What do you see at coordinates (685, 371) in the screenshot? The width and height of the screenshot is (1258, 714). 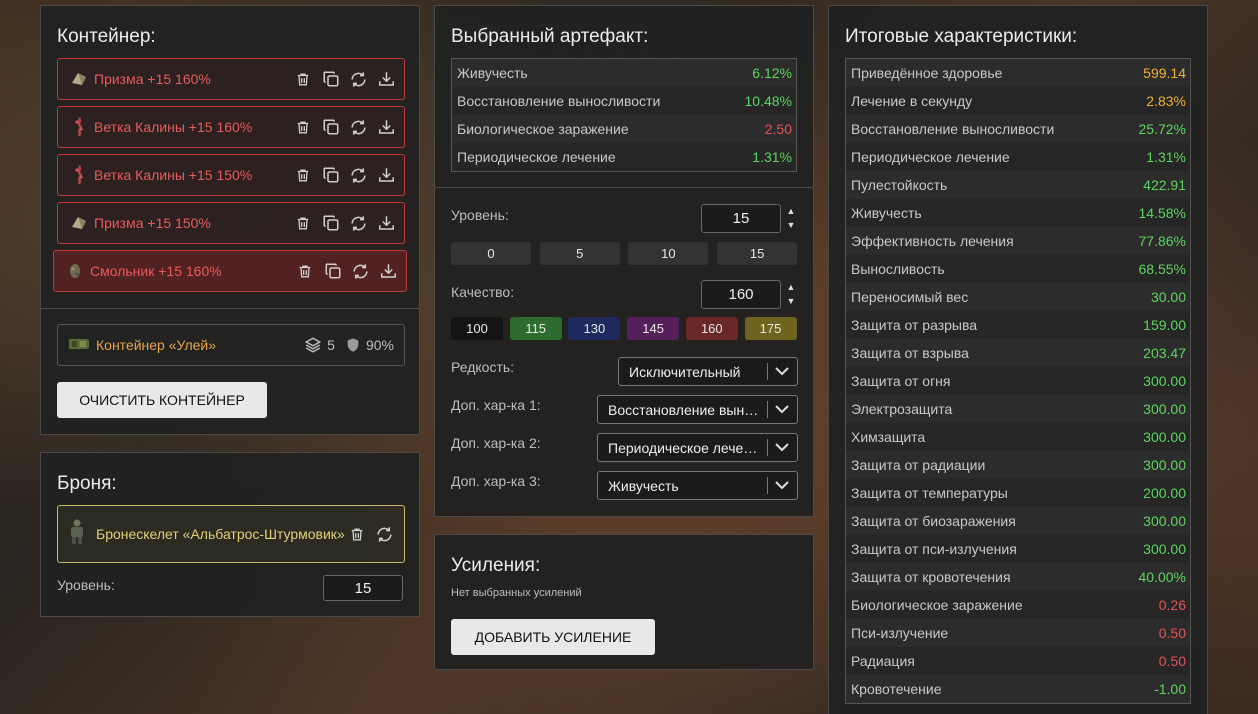 I see `rarity-value: Исключительный` at bounding box center [685, 371].